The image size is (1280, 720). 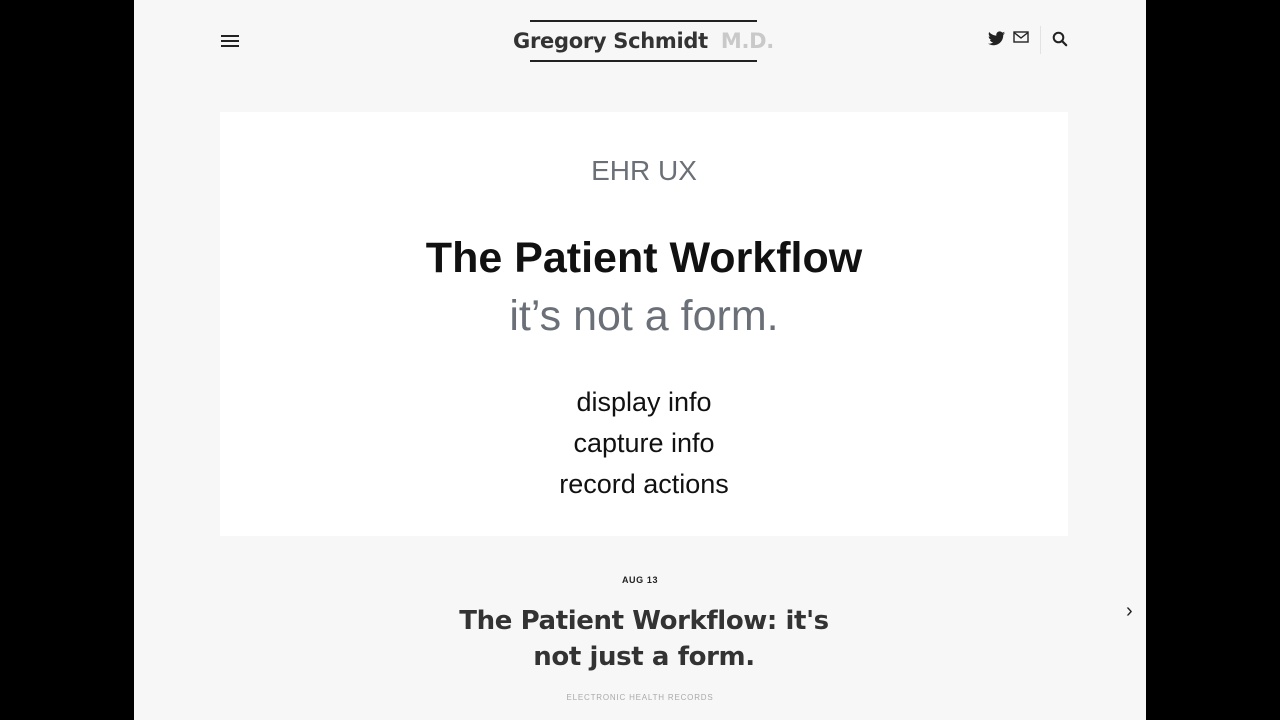 What do you see at coordinates (644, 316) in the screenshot?
I see `hero-subtitle: it’s not a form.` at bounding box center [644, 316].